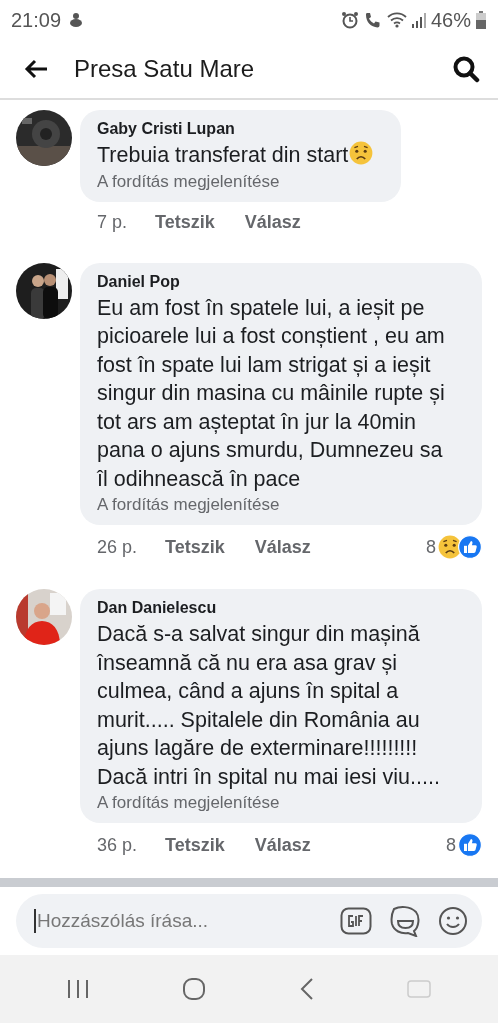 The height and width of the screenshot is (1023, 498). Describe the element at coordinates (450, 20) in the screenshot. I see `battery-percent: 46%` at that location.